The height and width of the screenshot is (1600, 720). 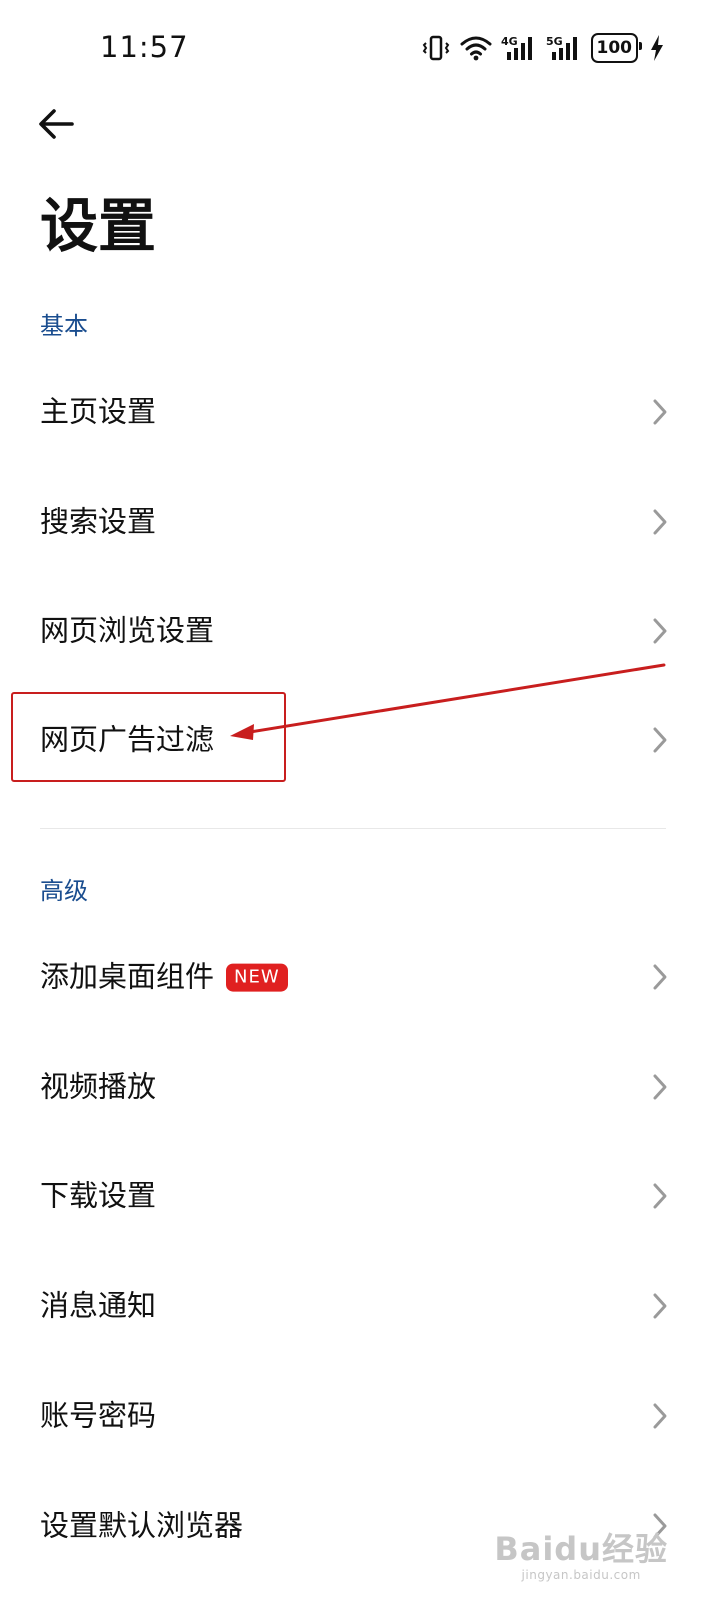 I want to click on menu-item-default-browser: 设置默认浏览器, so click(x=360, y=1526).